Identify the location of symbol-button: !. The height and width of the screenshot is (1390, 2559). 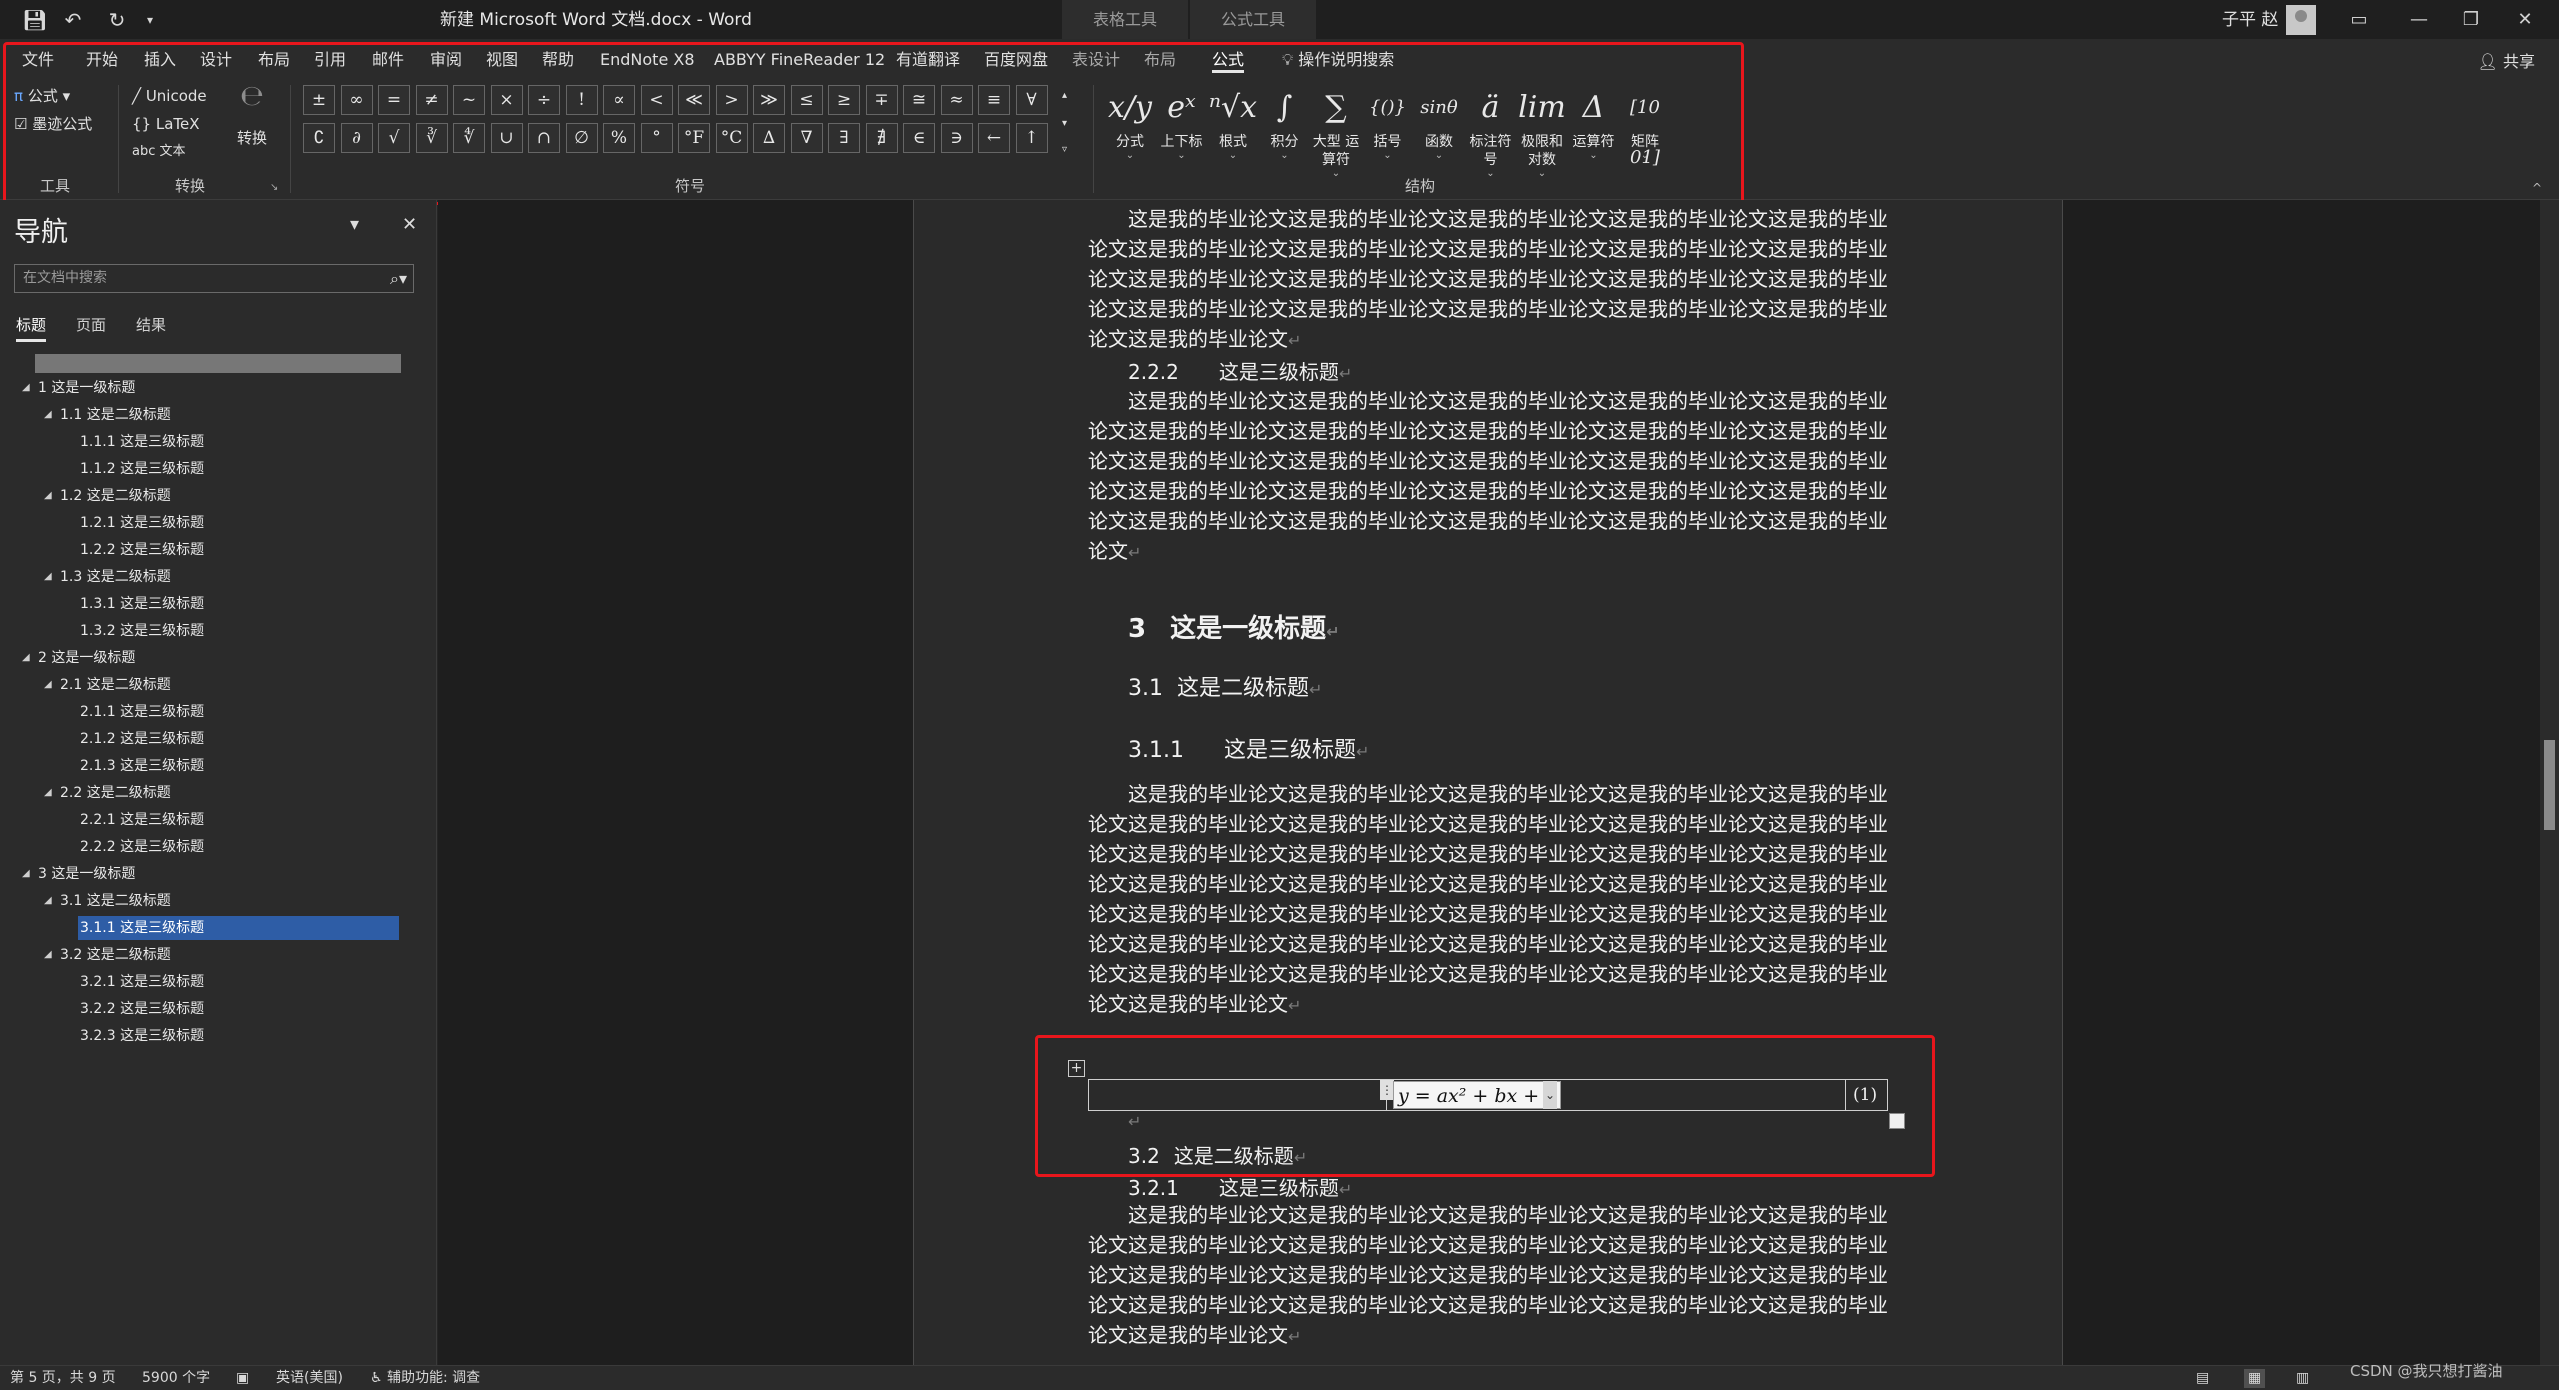
(581, 100).